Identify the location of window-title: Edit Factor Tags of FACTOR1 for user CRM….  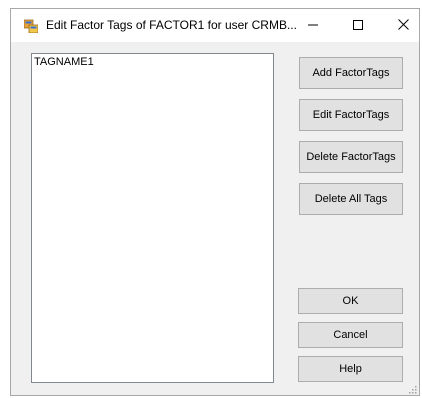
(171, 25).